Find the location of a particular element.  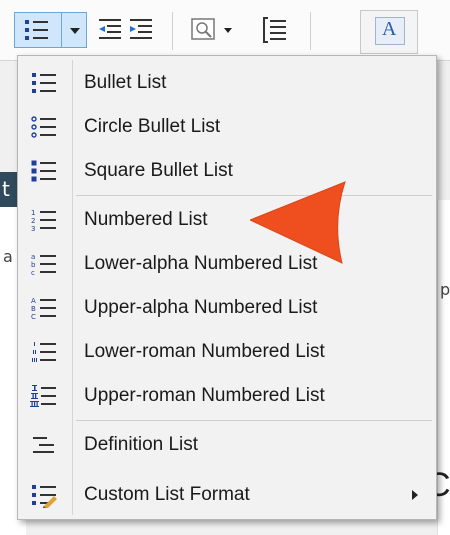

menu-item-label: Upper-alpha Numbered List is located at coordinates (201, 307).